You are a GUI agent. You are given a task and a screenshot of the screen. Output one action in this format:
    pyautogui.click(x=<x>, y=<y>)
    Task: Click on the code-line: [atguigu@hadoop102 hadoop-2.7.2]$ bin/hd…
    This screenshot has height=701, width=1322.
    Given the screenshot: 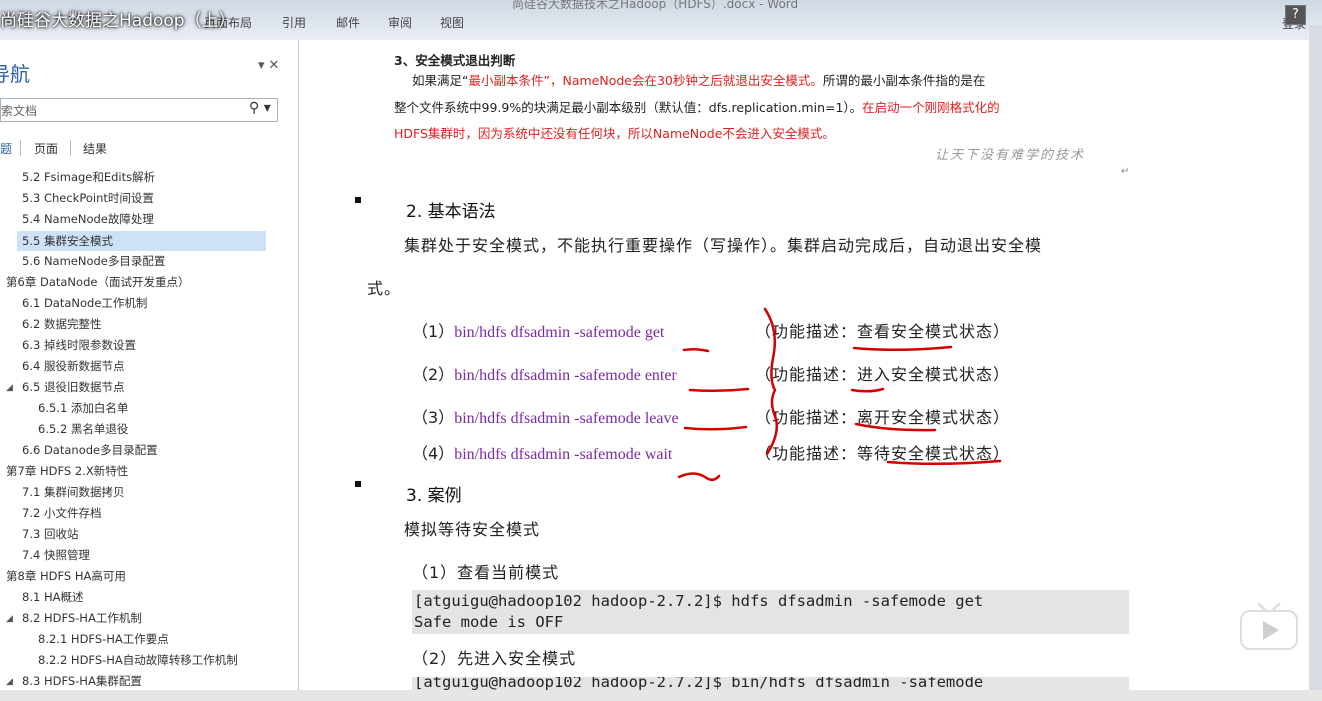 What is the action you would take?
    pyautogui.click(x=699, y=683)
    